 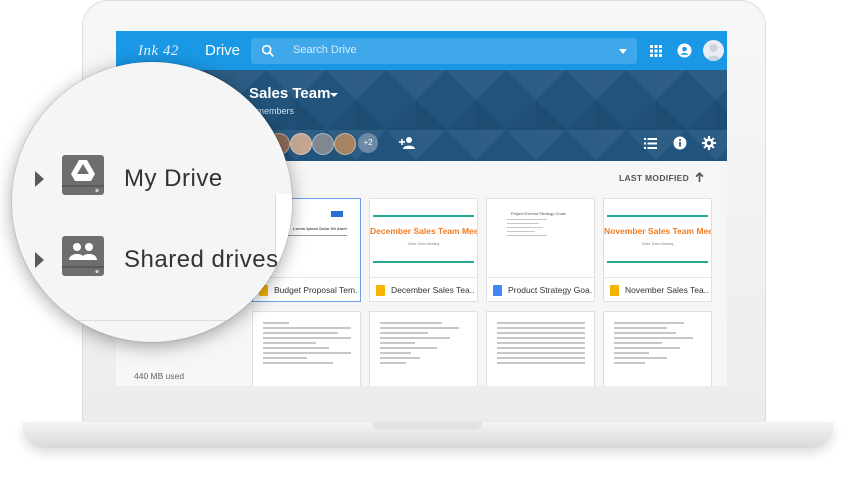 What do you see at coordinates (650, 143) in the screenshot?
I see `list-view-icon` at bounding box center [650, 143].